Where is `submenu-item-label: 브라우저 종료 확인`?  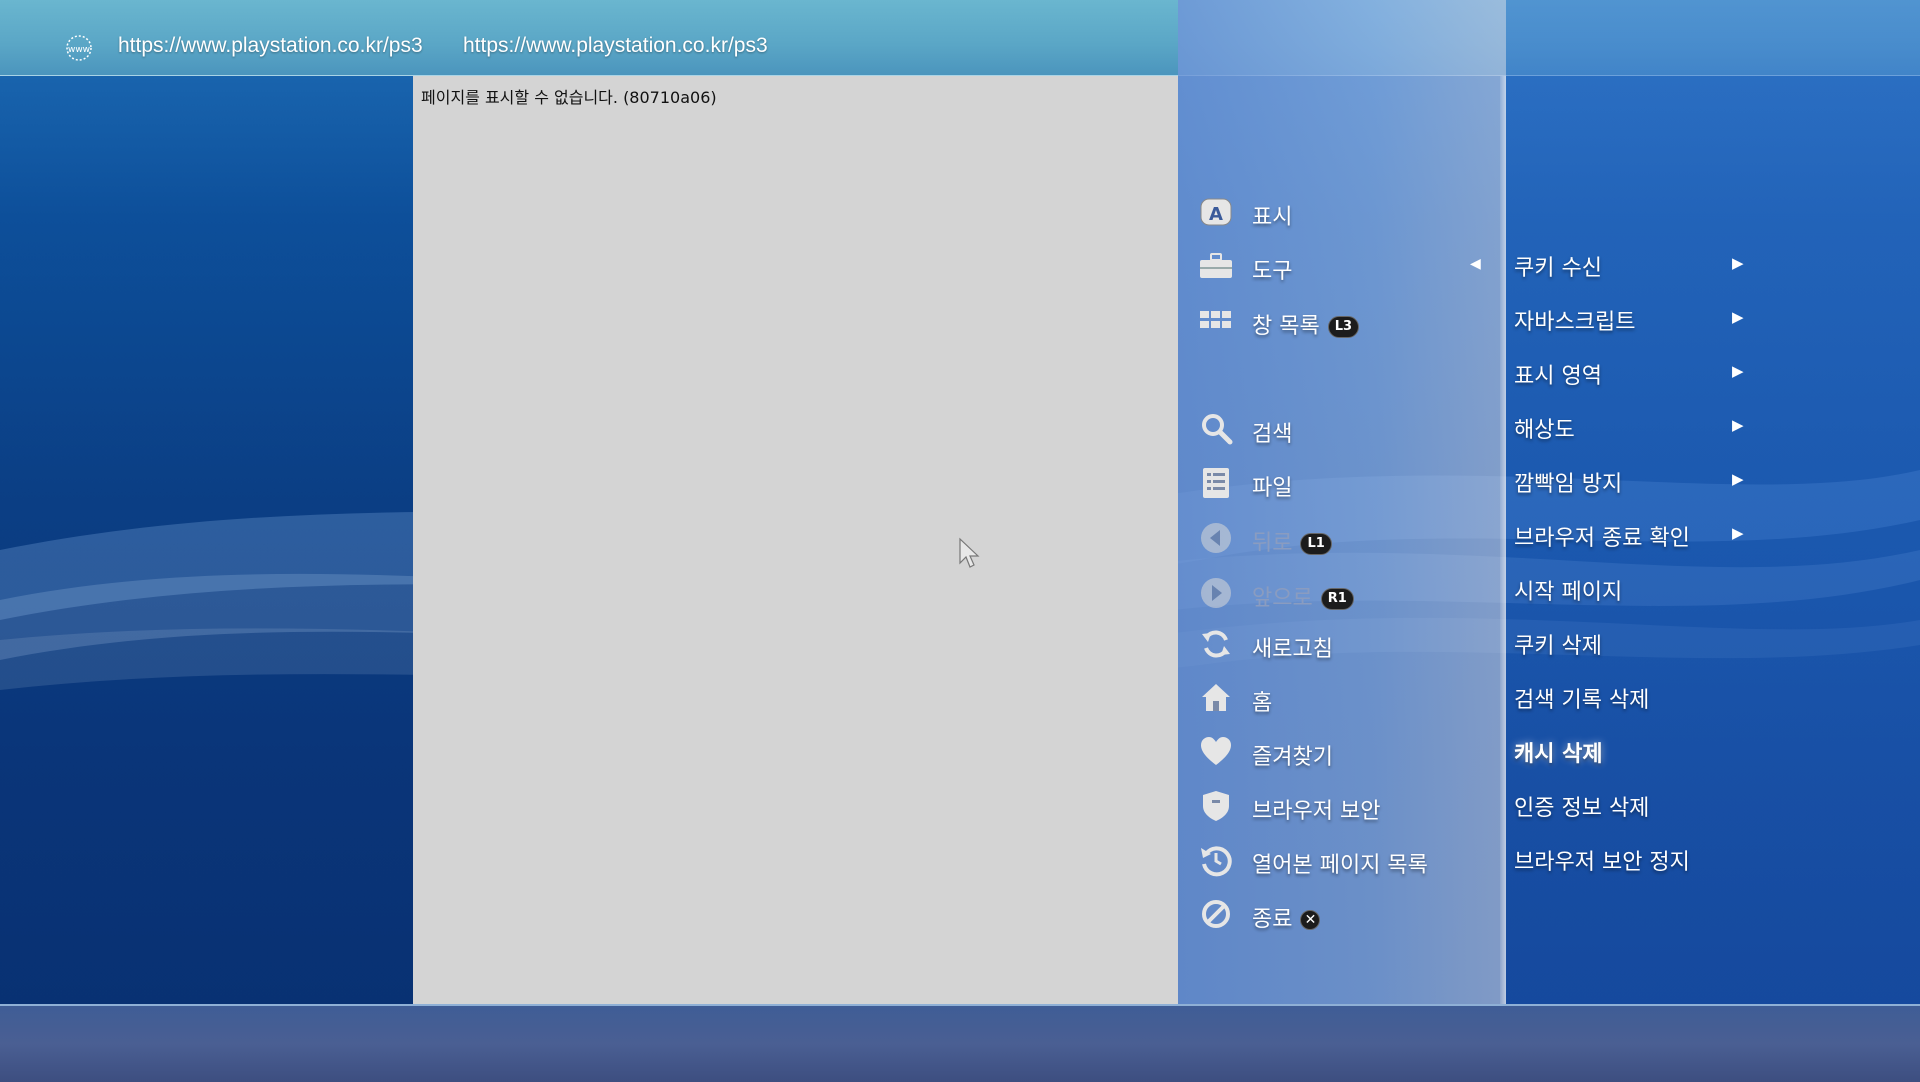 submenu-item-label: 브라우저 종료 확인 is located at coordinates (1602, 538).